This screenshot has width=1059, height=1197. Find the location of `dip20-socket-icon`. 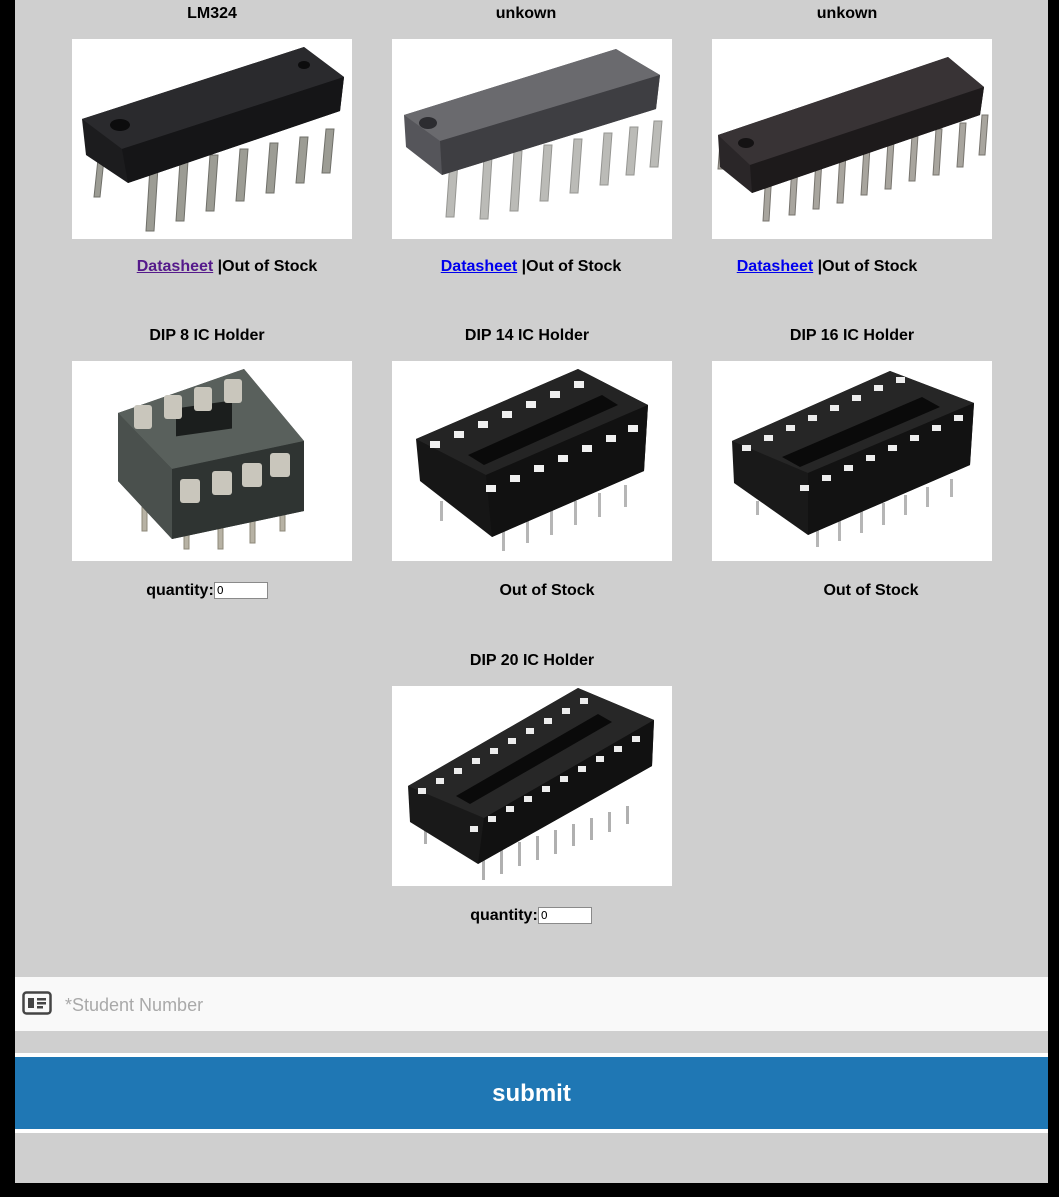

dip20-socket-icon is located at coordinates (532, 786).